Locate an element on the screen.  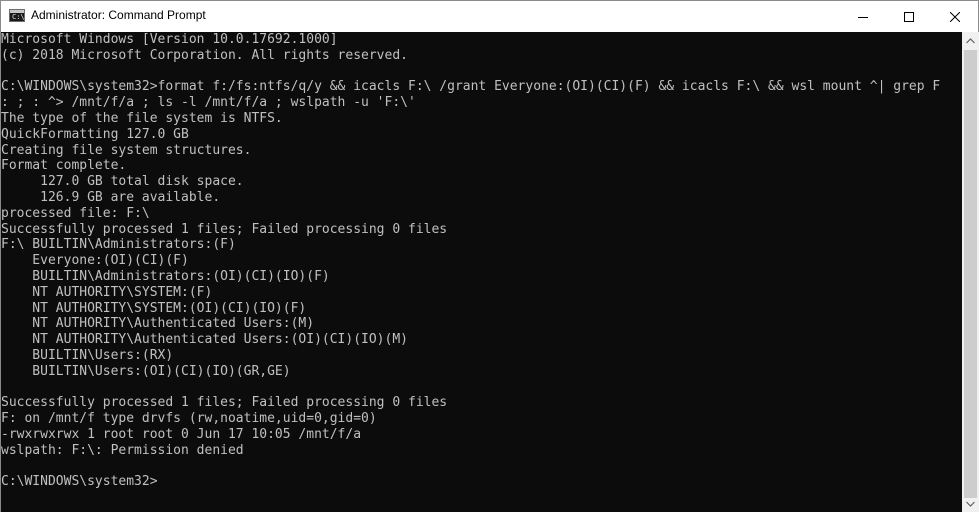
maximize-icon is located at coordinates (909, 16).